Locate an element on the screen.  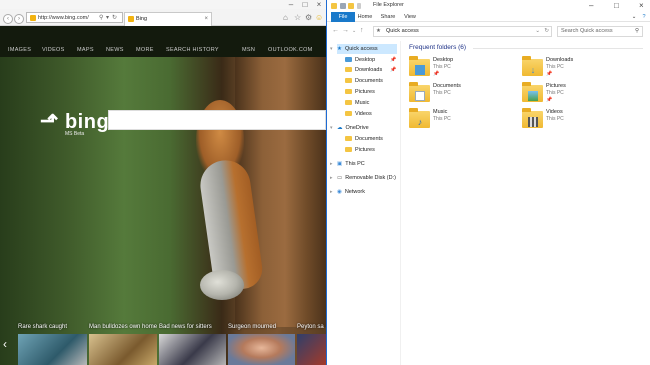
folder-tile-videos: Videos This PC is located at coordinates (577, 120).